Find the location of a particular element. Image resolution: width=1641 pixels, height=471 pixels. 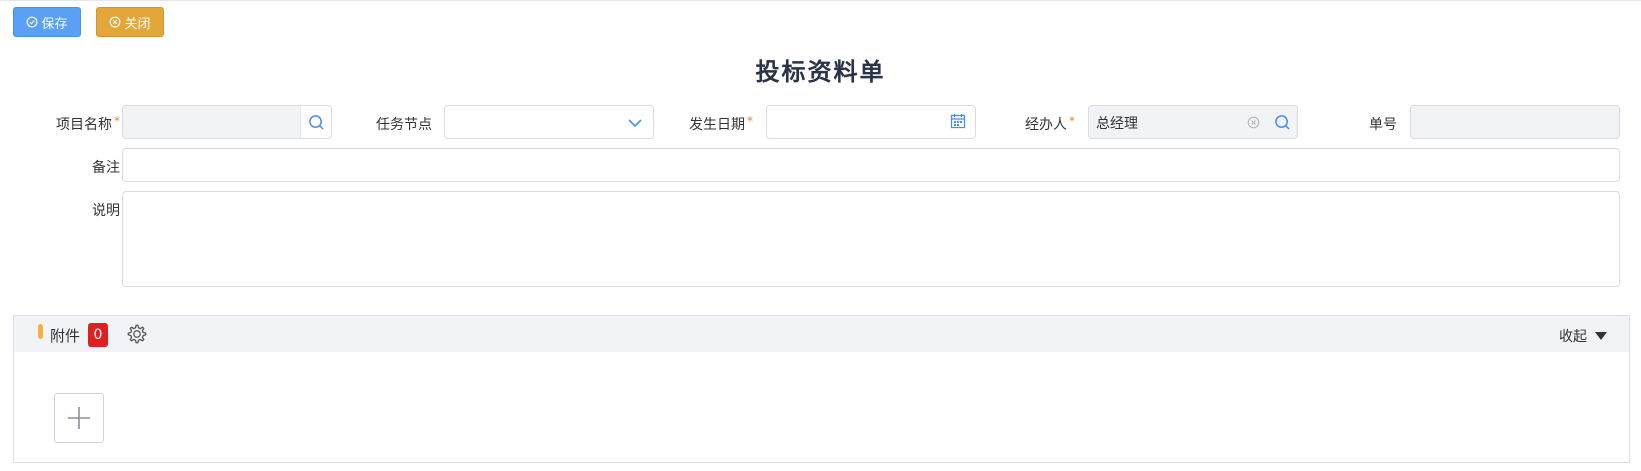

collapse-label: 收起 is located at coordinates (1573, 337).